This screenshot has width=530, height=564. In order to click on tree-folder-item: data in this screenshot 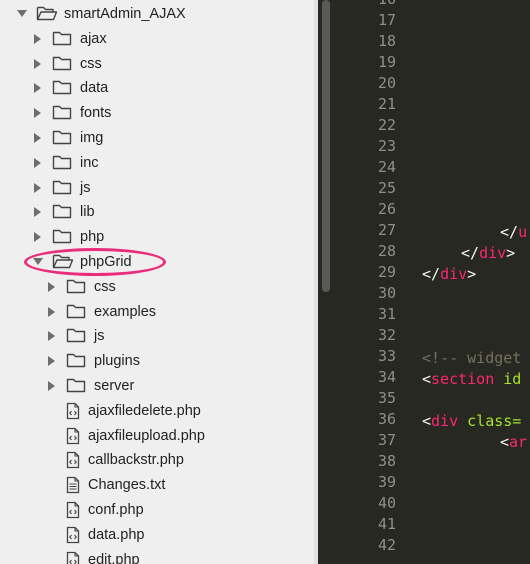, I will do `click(70, 88)`.